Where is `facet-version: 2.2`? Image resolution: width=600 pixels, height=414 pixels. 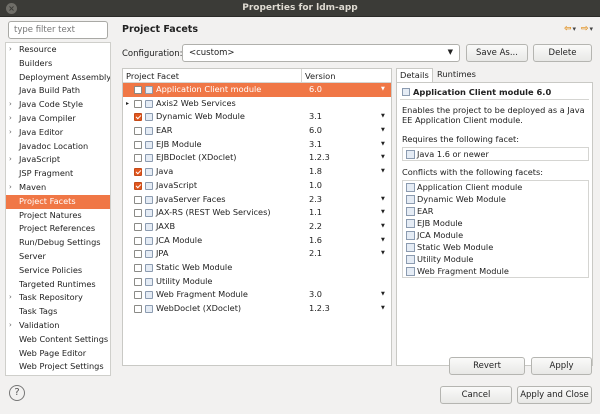
facet-version: 2.2 is located at coordinates (315, 227).